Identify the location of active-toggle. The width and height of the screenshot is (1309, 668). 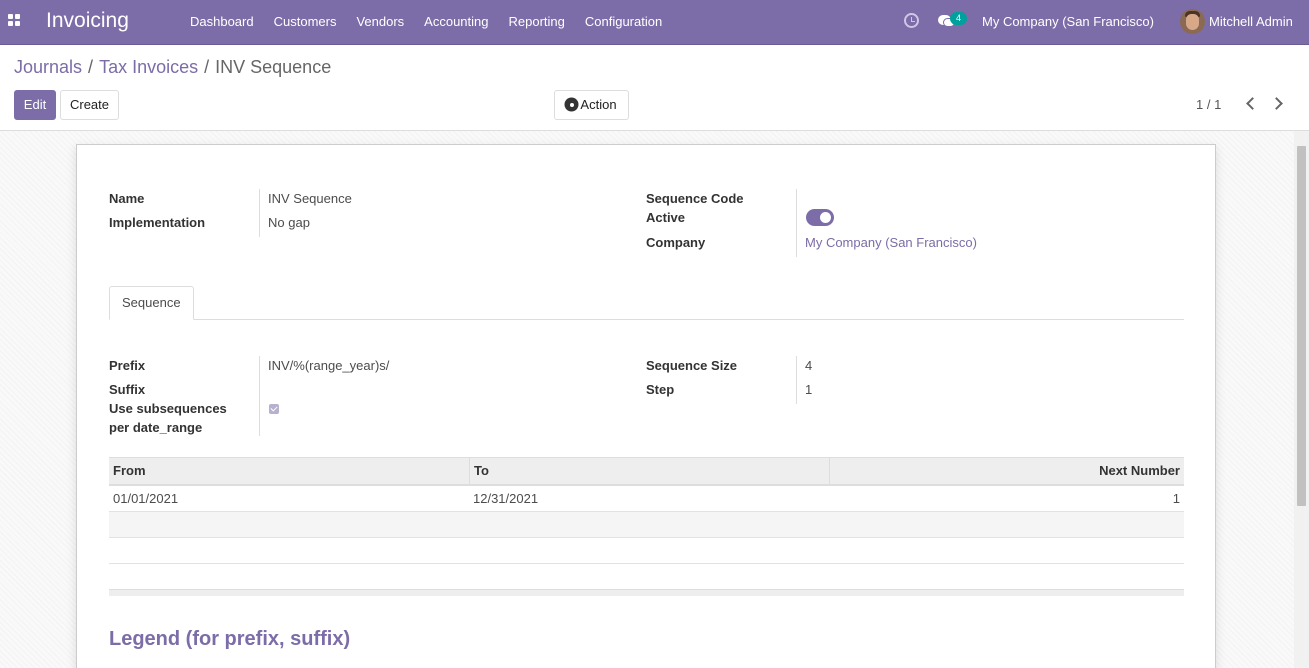
(820, 217).